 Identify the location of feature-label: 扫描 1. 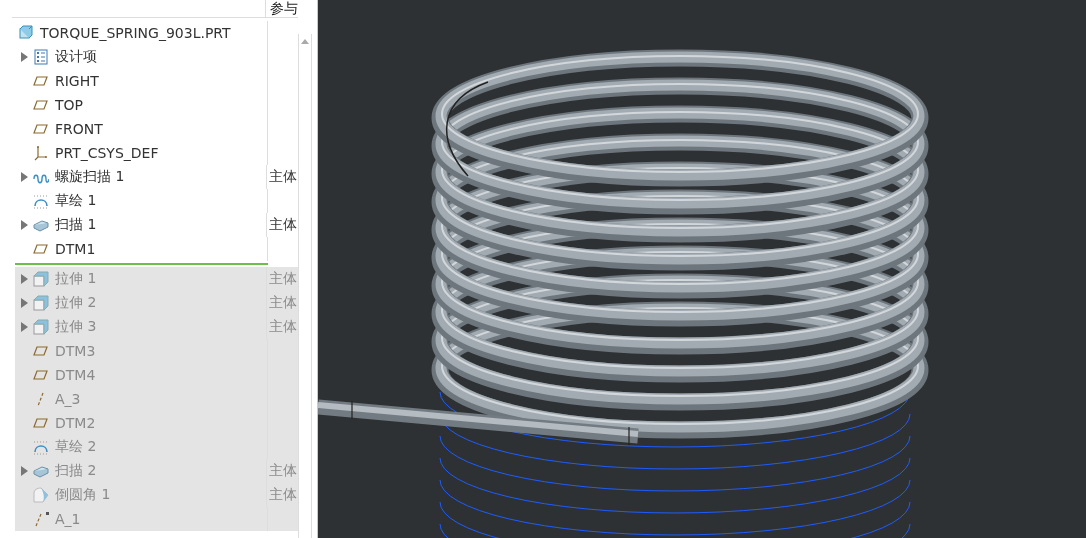
(76, 225).